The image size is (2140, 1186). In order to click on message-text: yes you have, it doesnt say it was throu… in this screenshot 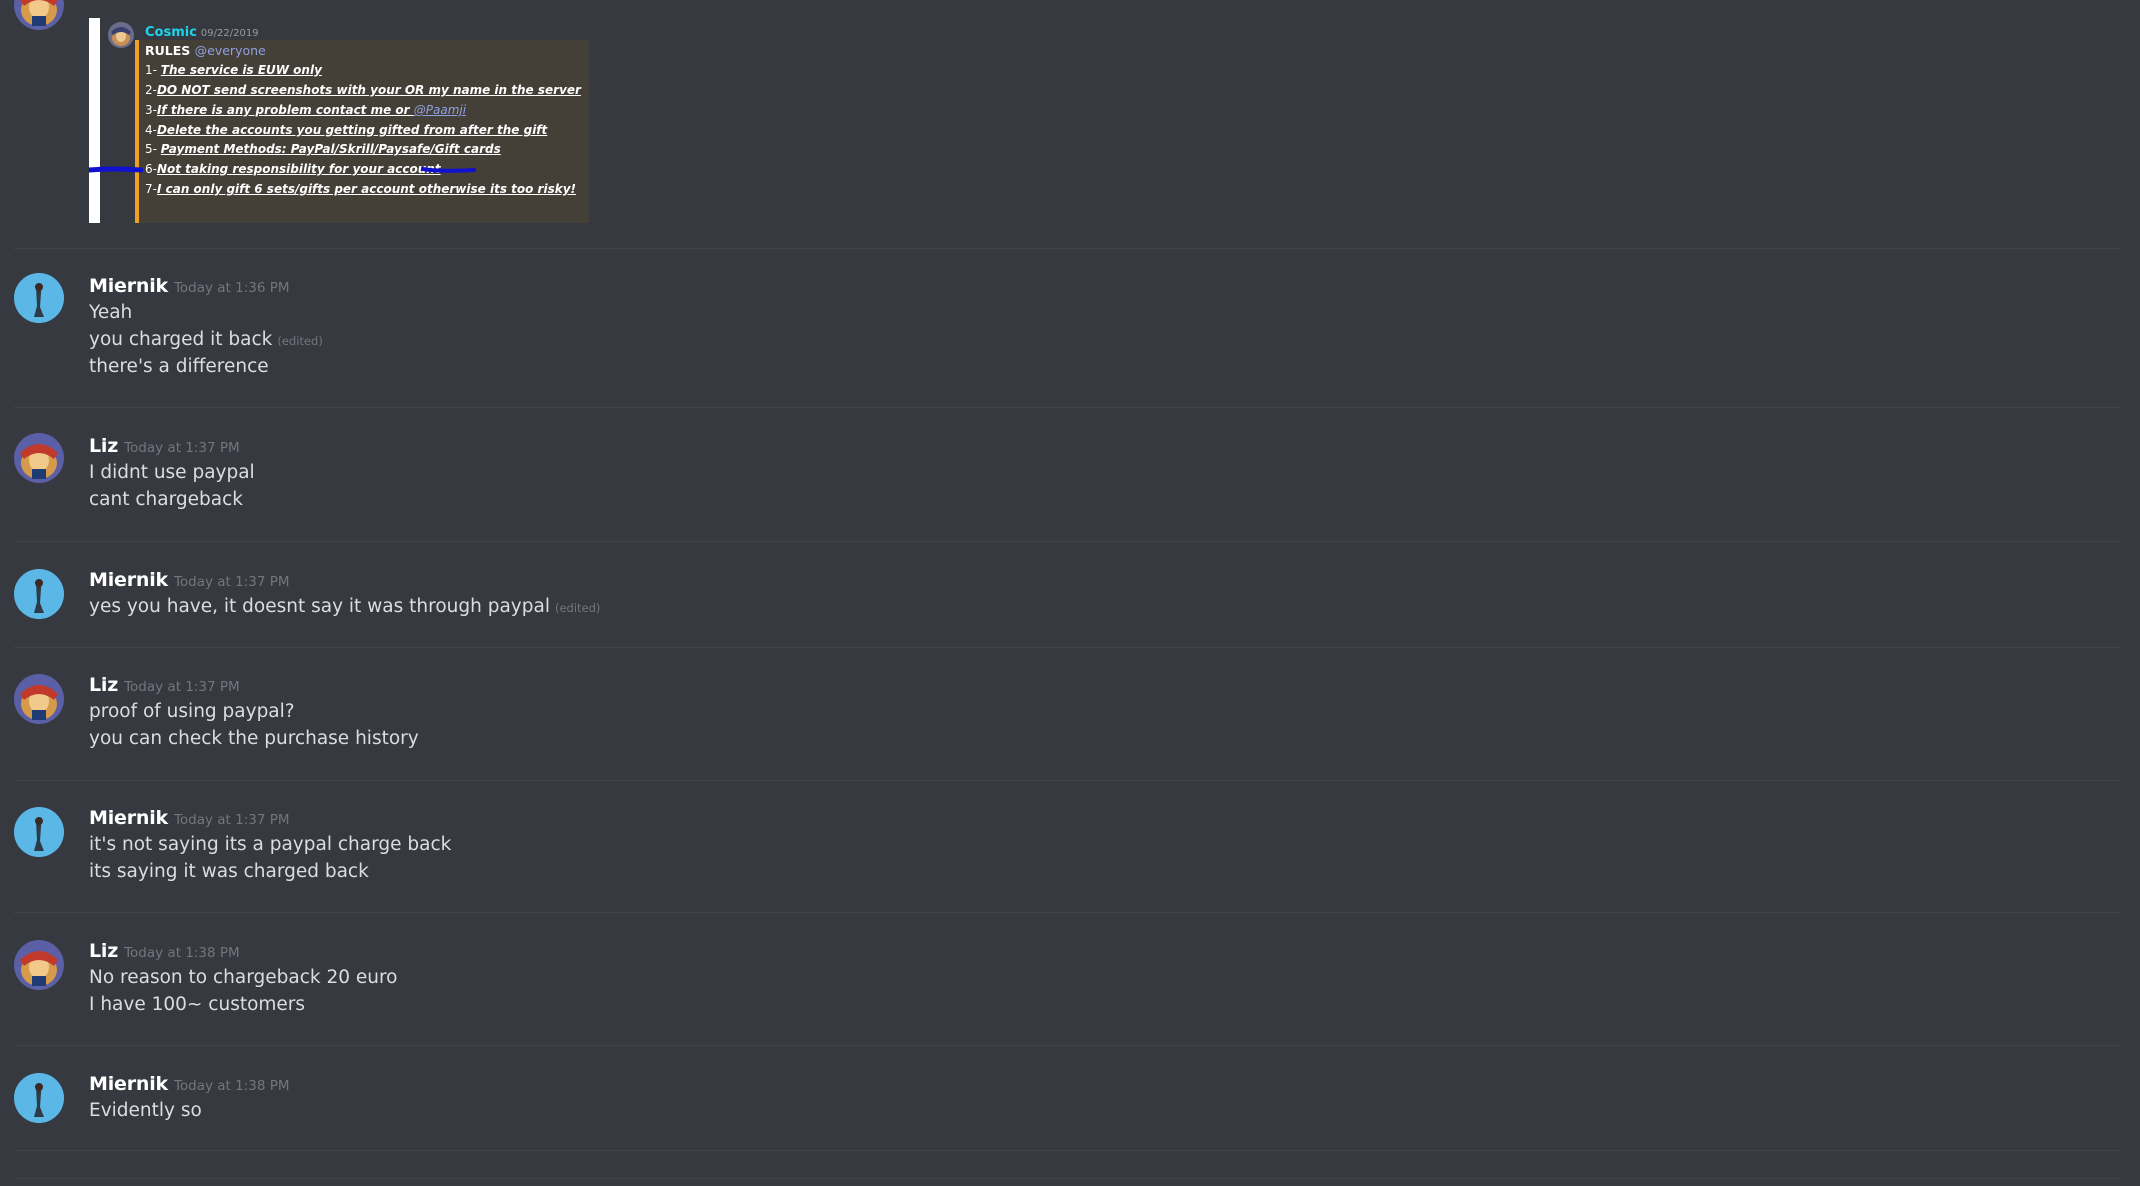, I will do `click(344, 606)`.